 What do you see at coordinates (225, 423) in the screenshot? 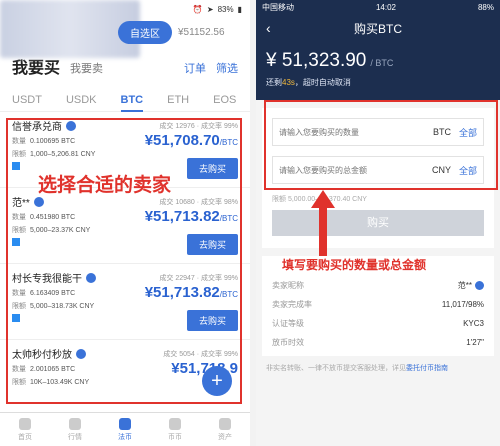
I see `wallet-icon` at bounding box center [225, 423].